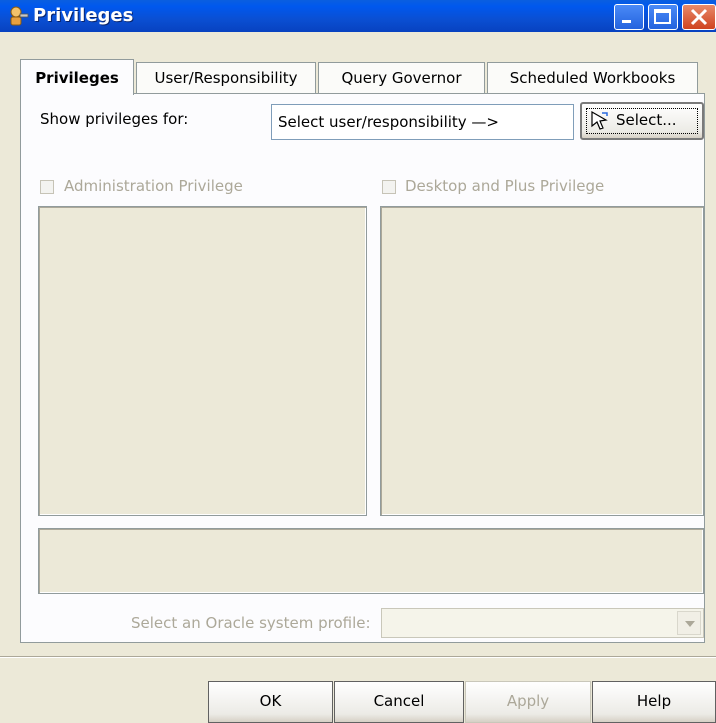  Describe the element at coordinates (389, 187) in the screenshot. I see `desktop-plus-privilege-checkbox` at that location.